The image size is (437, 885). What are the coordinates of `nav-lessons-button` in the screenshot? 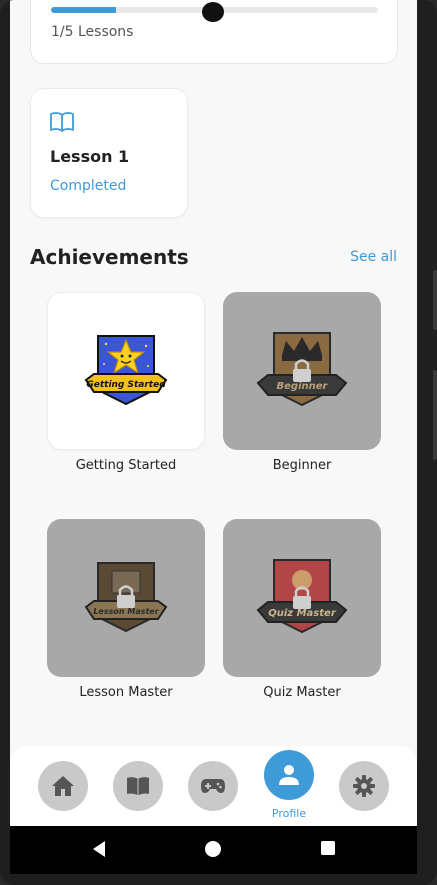 It's located at (138, 786).